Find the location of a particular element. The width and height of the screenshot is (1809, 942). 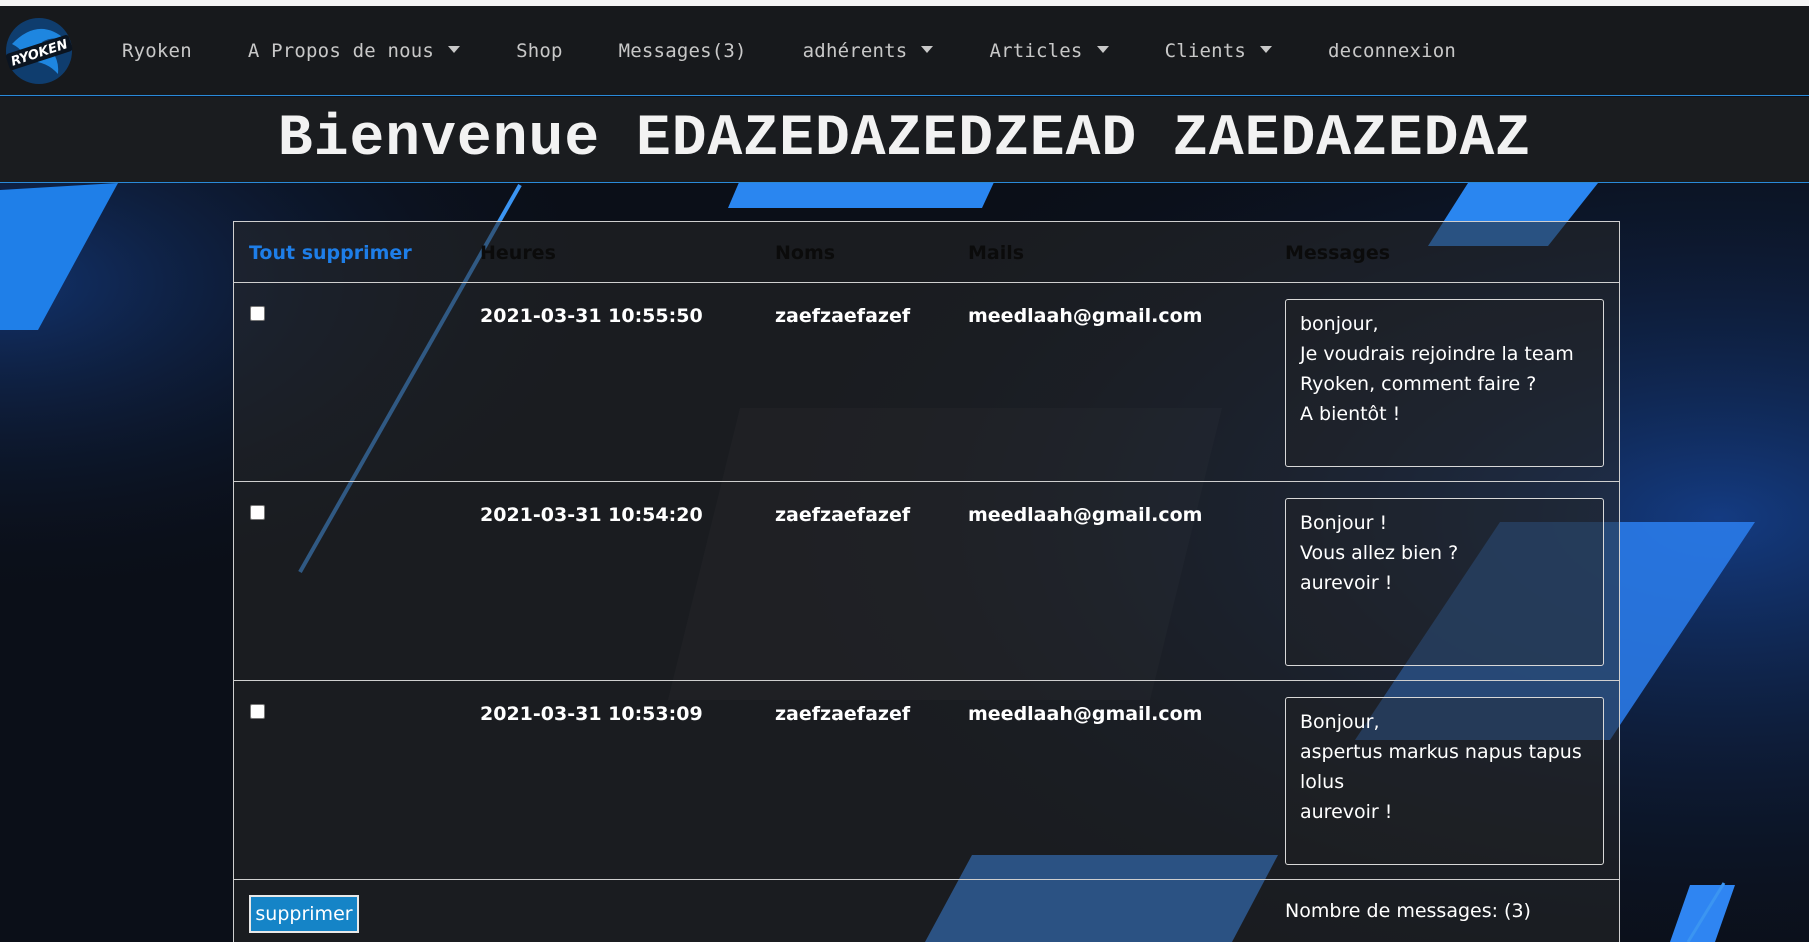

message-line: Ryoken, comment faire ? is located at coordinates (1418, 384).